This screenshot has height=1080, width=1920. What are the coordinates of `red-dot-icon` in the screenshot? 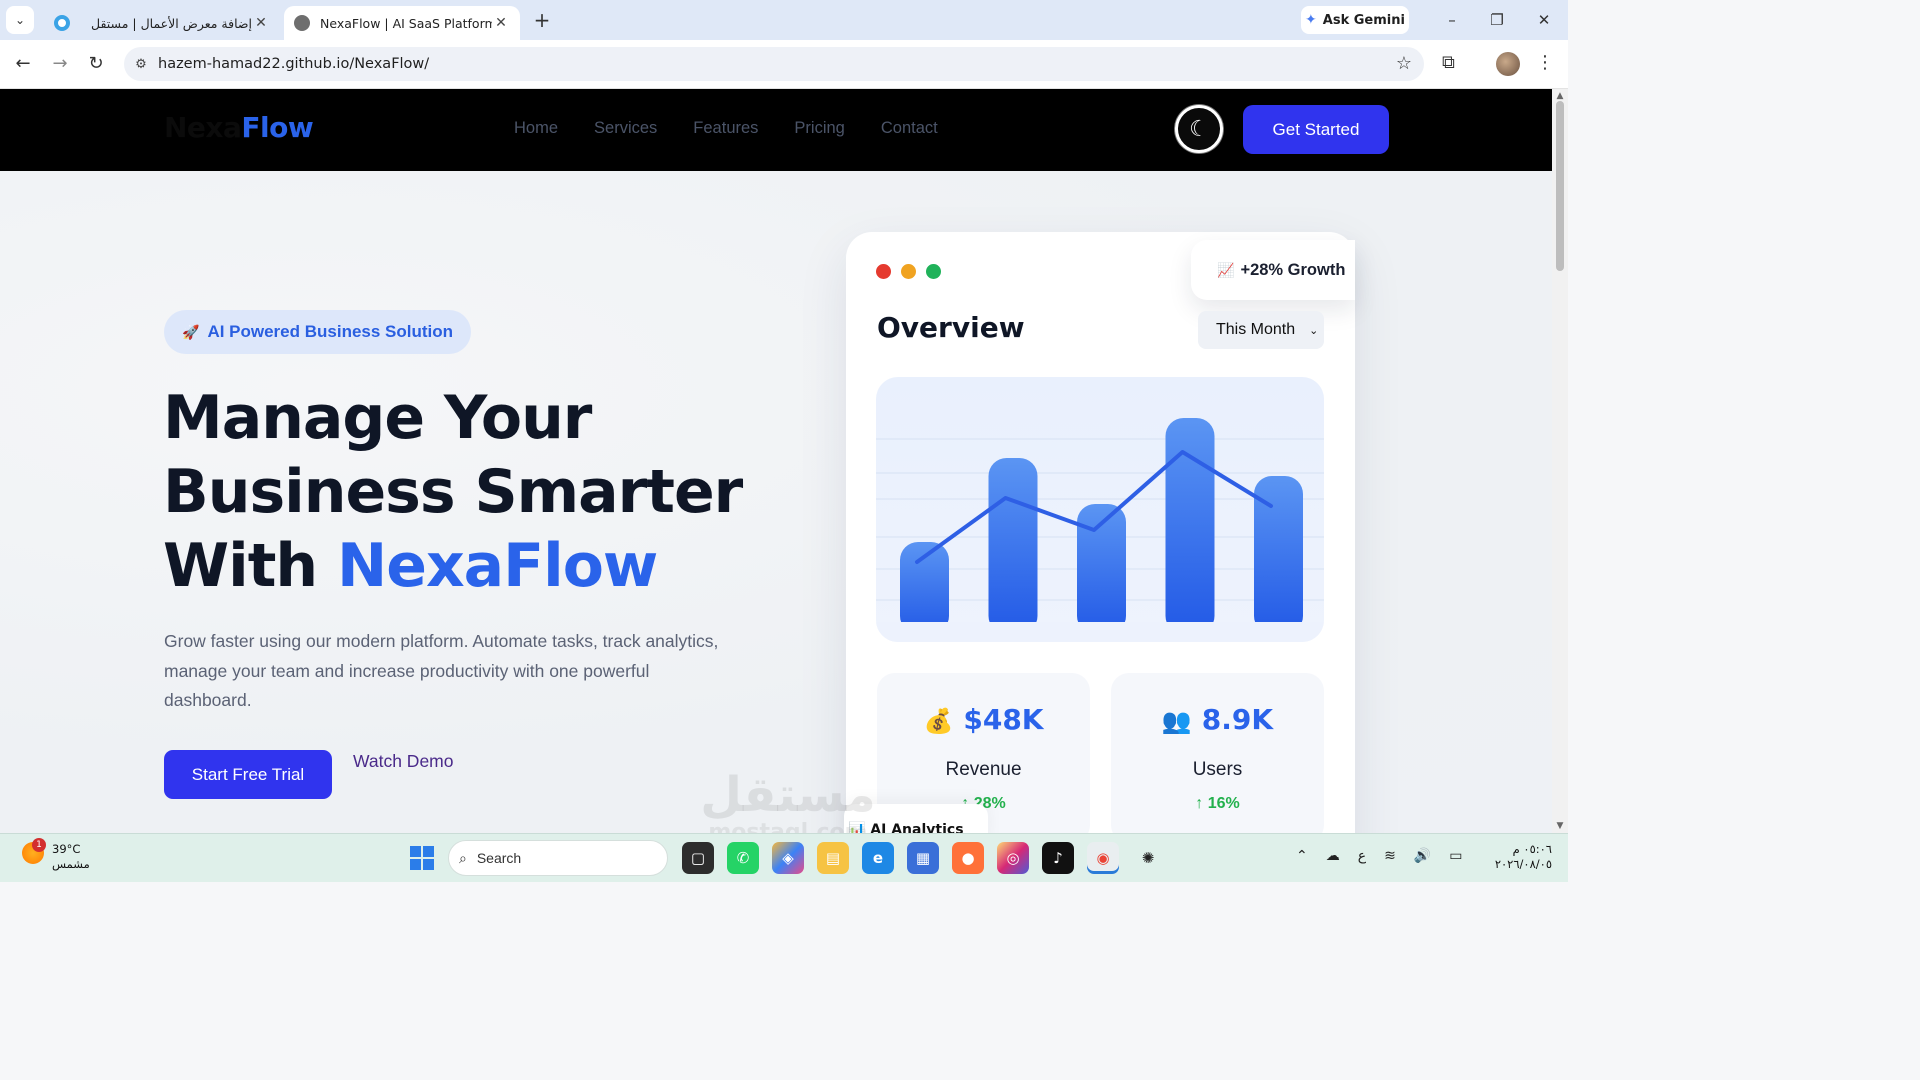 It's located at (883, 271).